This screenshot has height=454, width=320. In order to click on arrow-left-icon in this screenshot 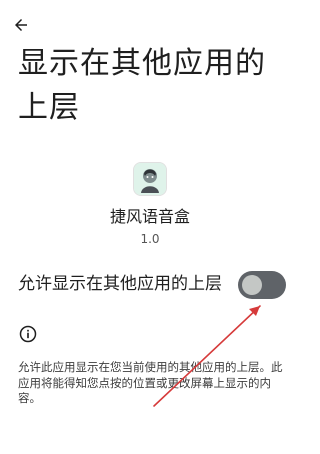, I will do `click(21, 25)`.